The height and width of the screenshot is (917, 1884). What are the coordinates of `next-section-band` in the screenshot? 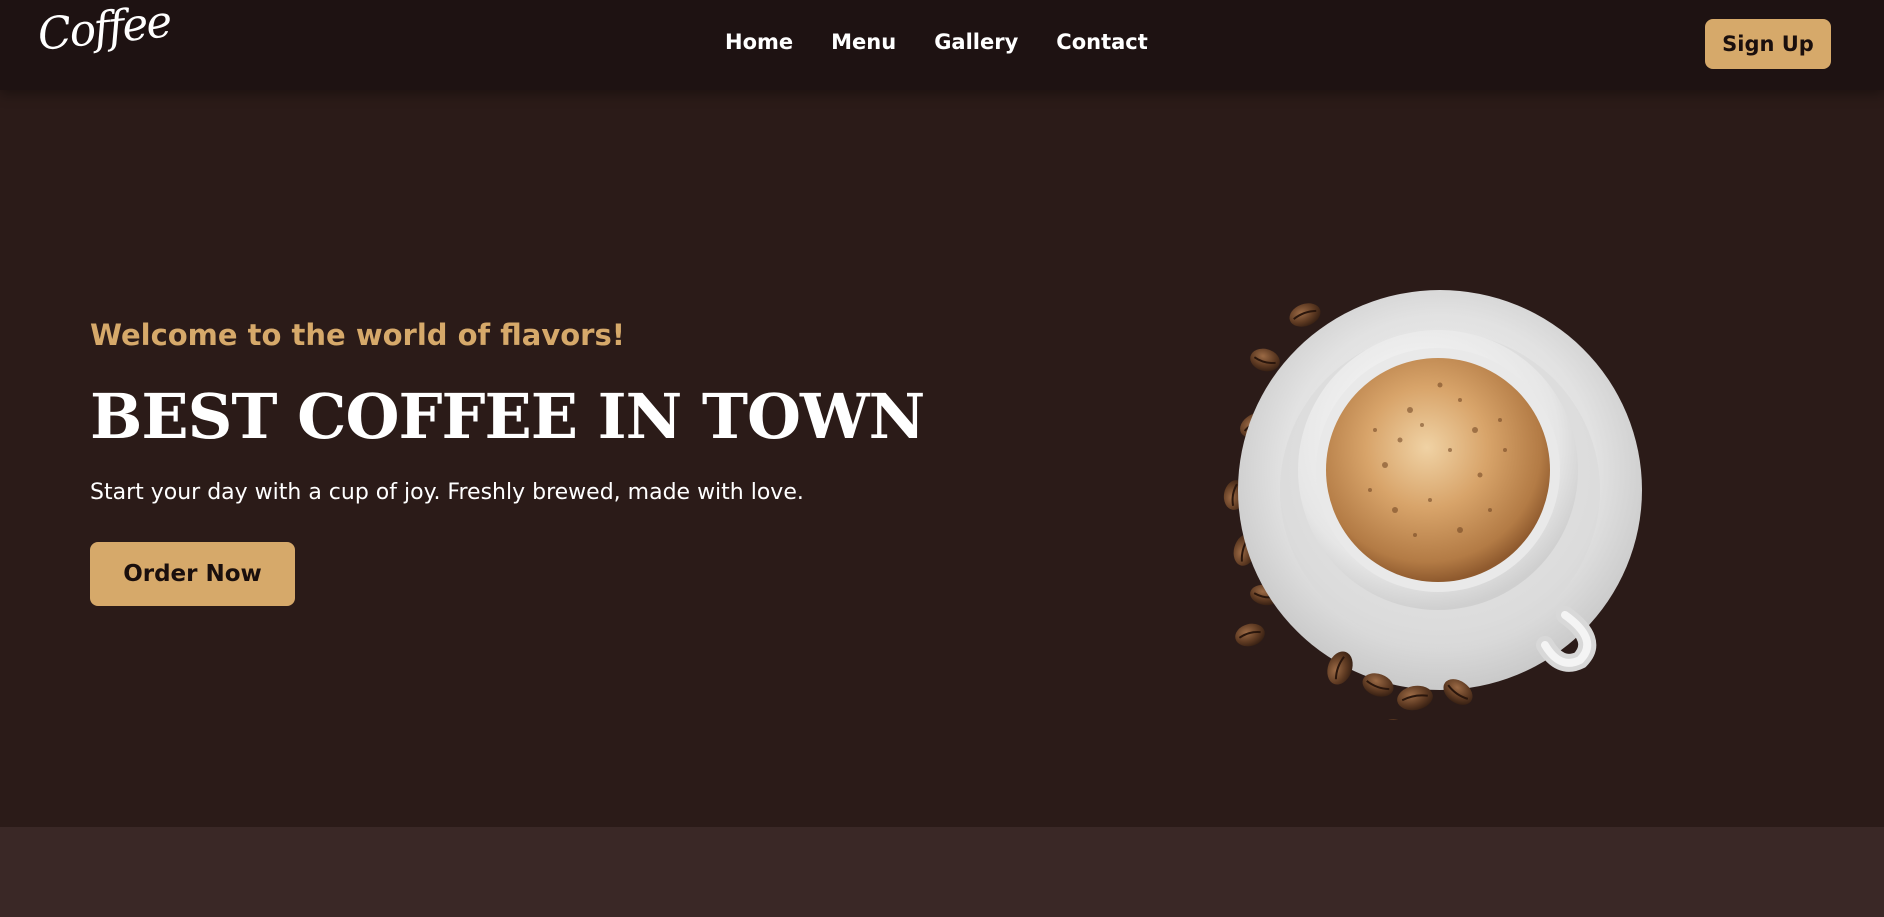 It's located at (942, 872).